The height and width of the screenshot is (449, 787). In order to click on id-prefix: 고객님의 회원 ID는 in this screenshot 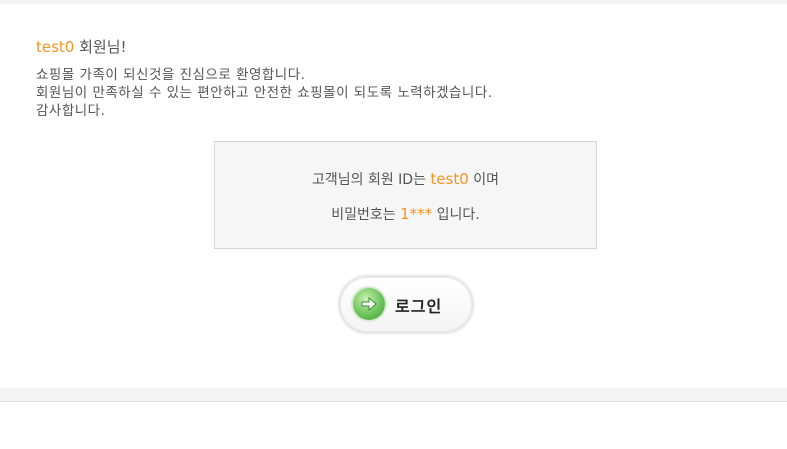, I will do `click(371, 180)`.